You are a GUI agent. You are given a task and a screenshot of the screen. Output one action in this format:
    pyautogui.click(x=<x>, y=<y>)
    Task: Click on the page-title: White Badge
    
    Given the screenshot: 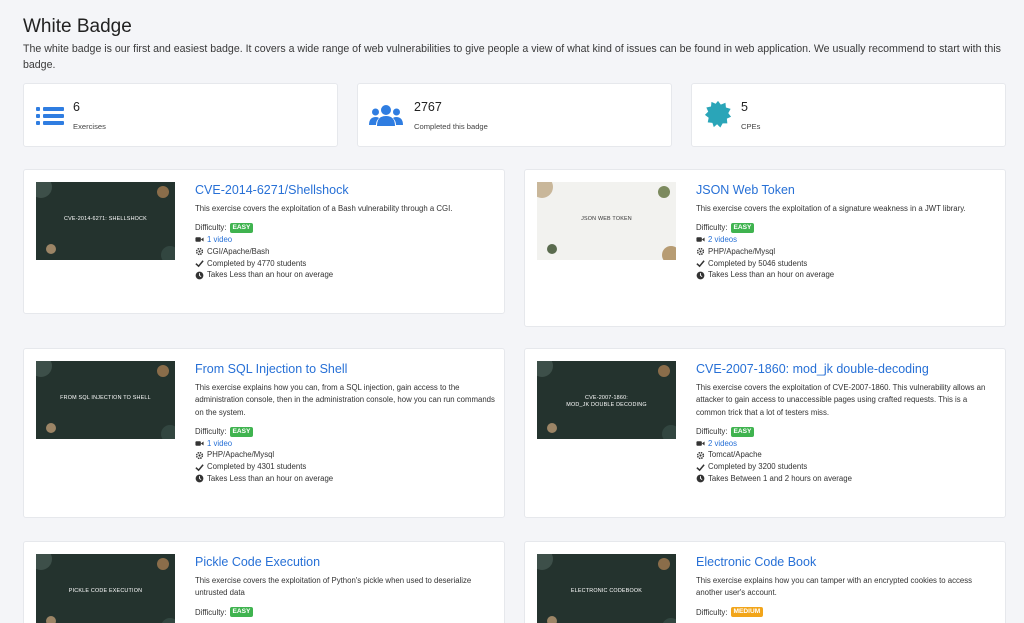 What is the action you would take?
    pyautogui.click(x=77, y=26)
    